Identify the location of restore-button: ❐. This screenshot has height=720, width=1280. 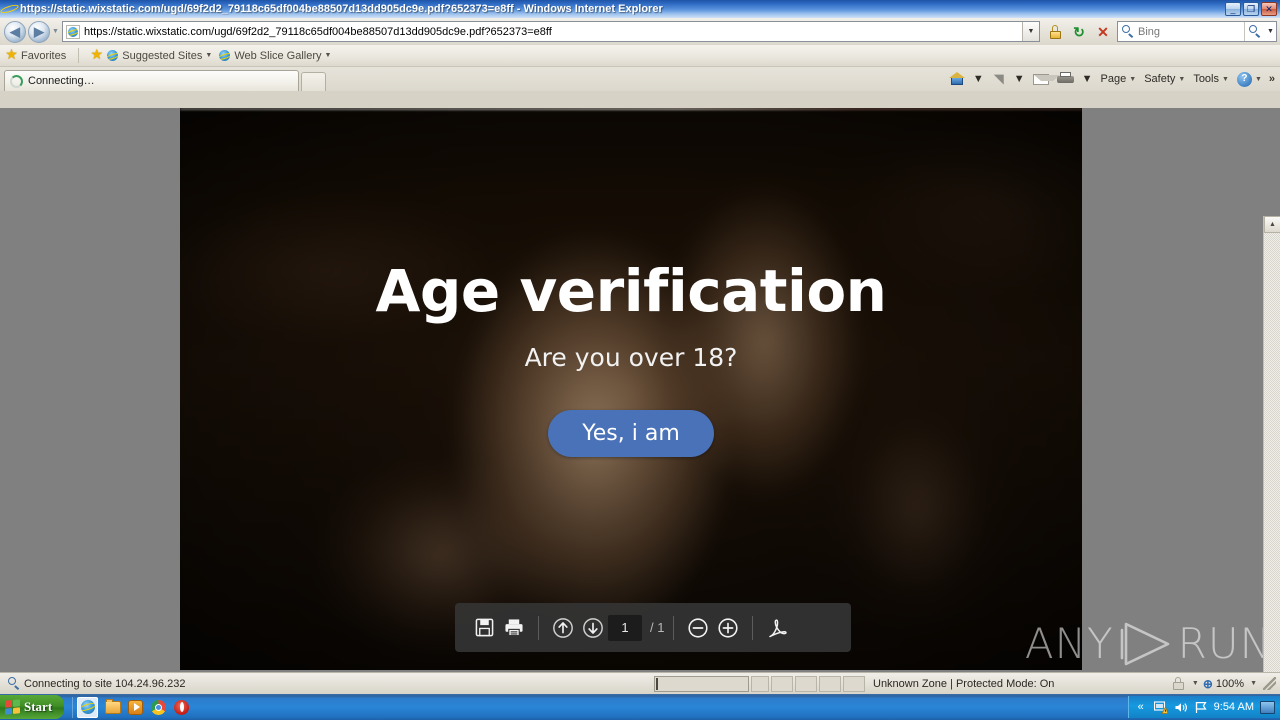
(1251, 9).